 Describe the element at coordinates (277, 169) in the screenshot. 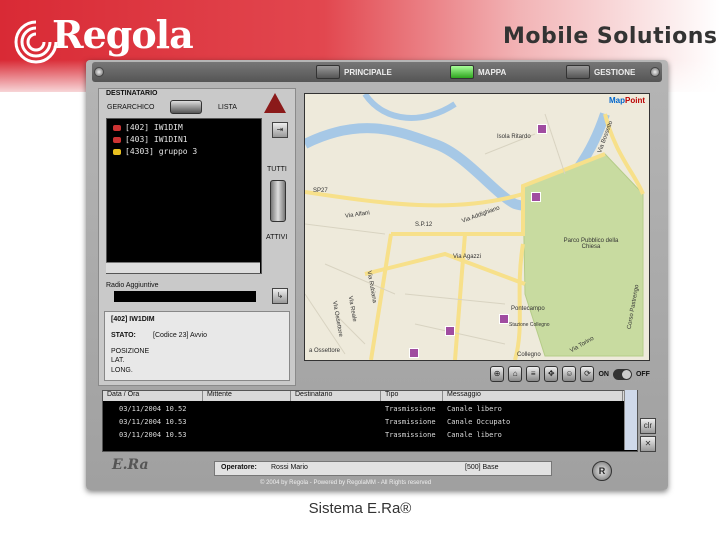

I see `filter-all-label: TUTTI` at that location.